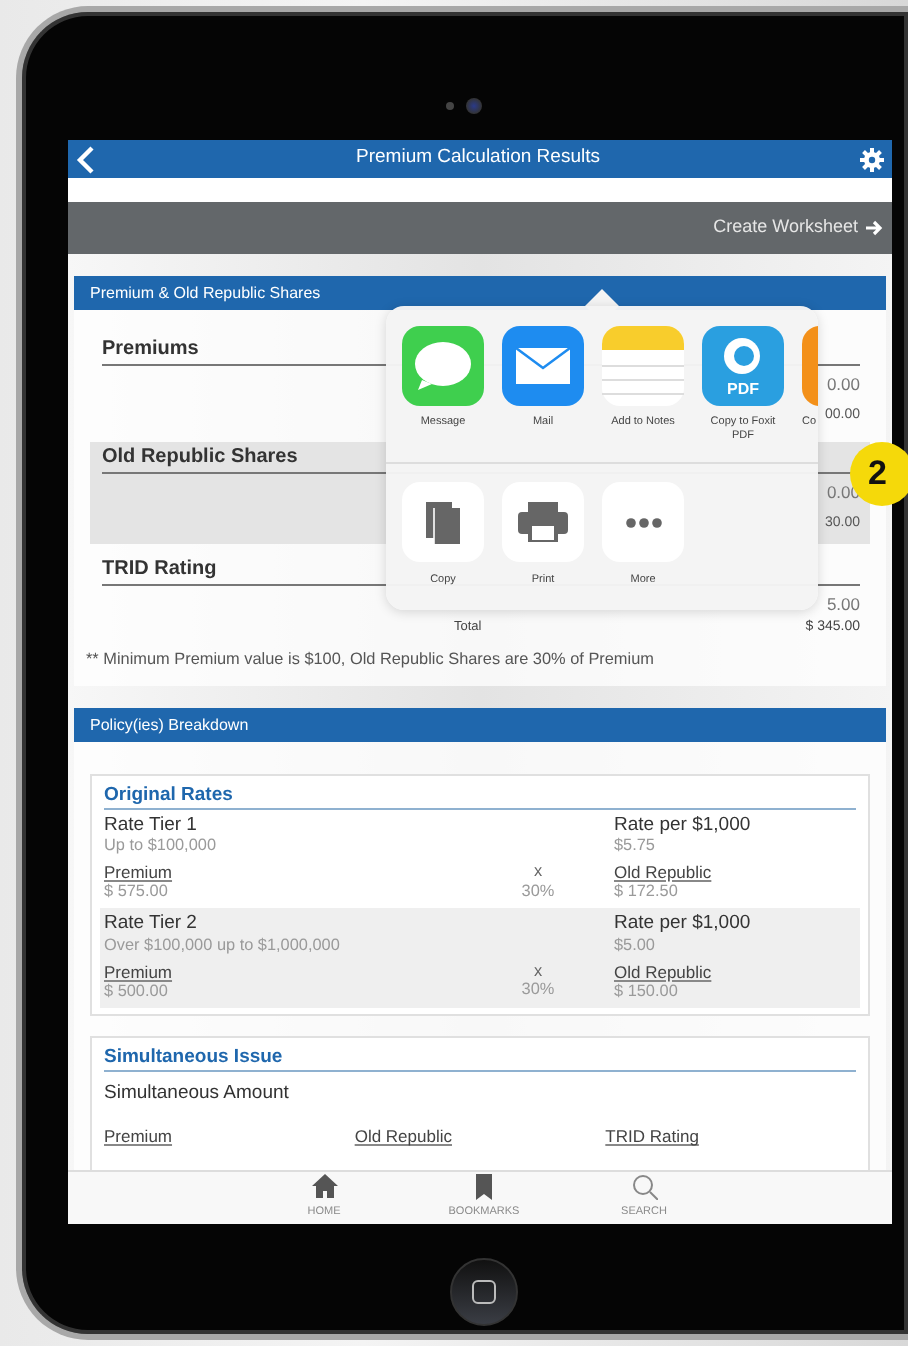  I want to click on settings-button, so click(872, 159).